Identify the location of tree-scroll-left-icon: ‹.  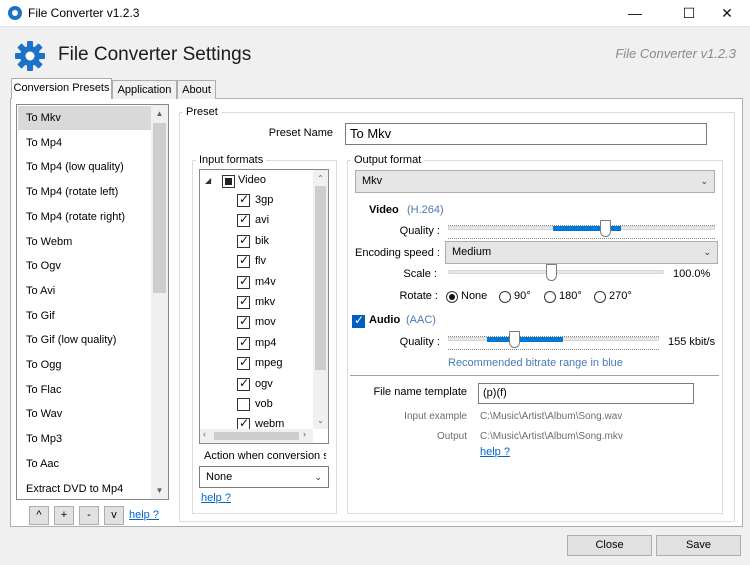
(204, 434).